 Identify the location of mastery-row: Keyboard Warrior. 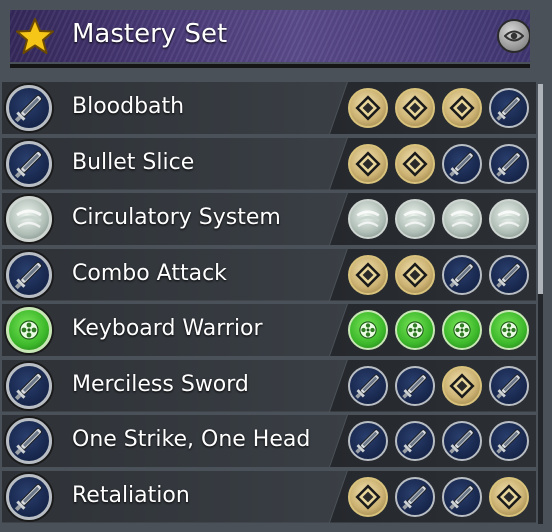
(269, 330).